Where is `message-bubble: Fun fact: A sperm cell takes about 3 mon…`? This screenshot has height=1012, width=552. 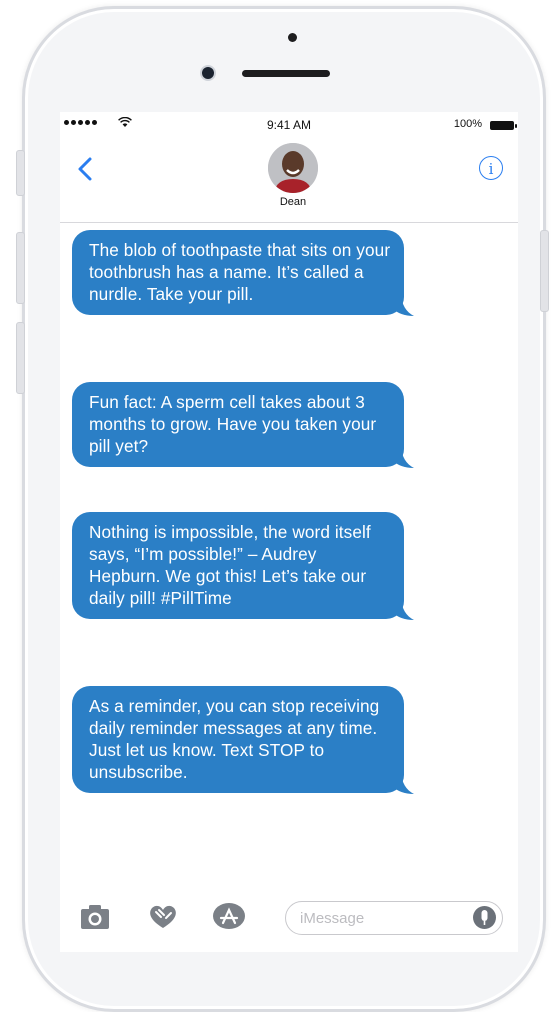
message-bubble: Fun fact: A sperm cell takes about 3 mon… is located at coordinates (243, 425).